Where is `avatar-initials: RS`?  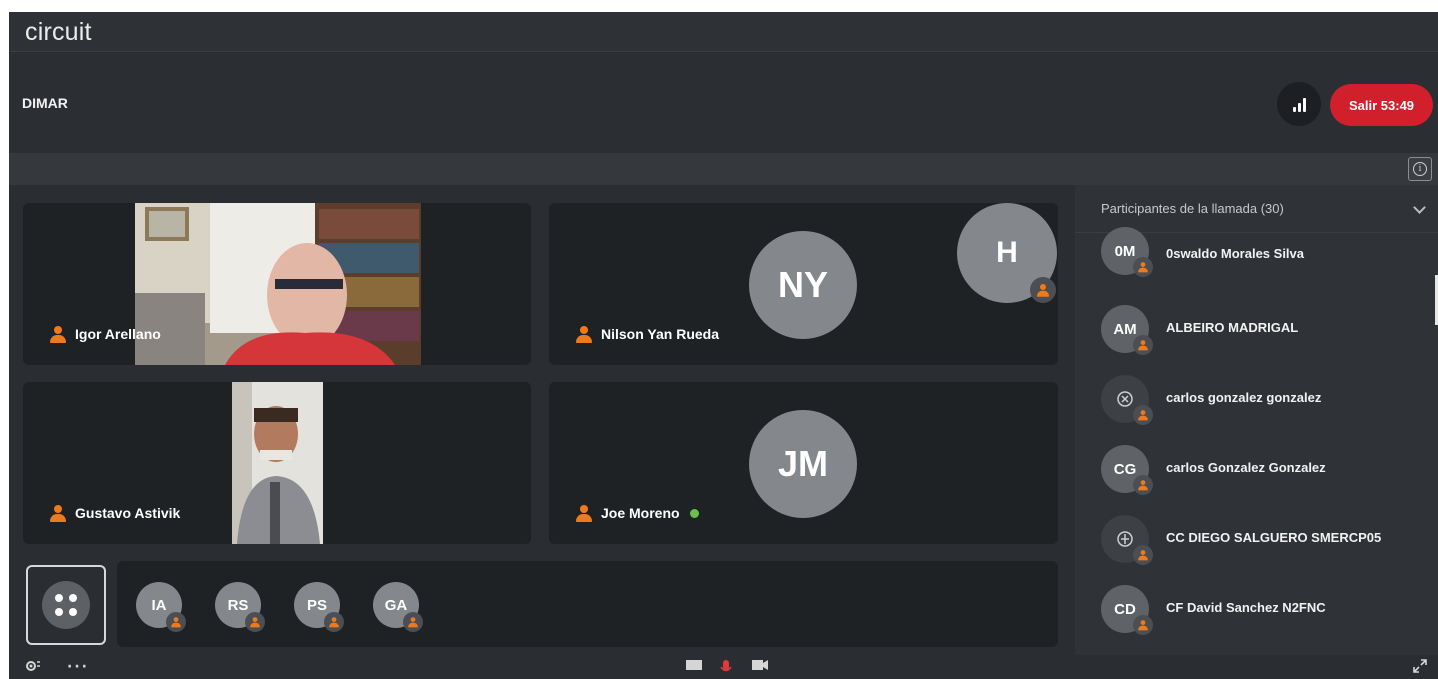 avatar-initials: RS is located at coordinates (238, 605).